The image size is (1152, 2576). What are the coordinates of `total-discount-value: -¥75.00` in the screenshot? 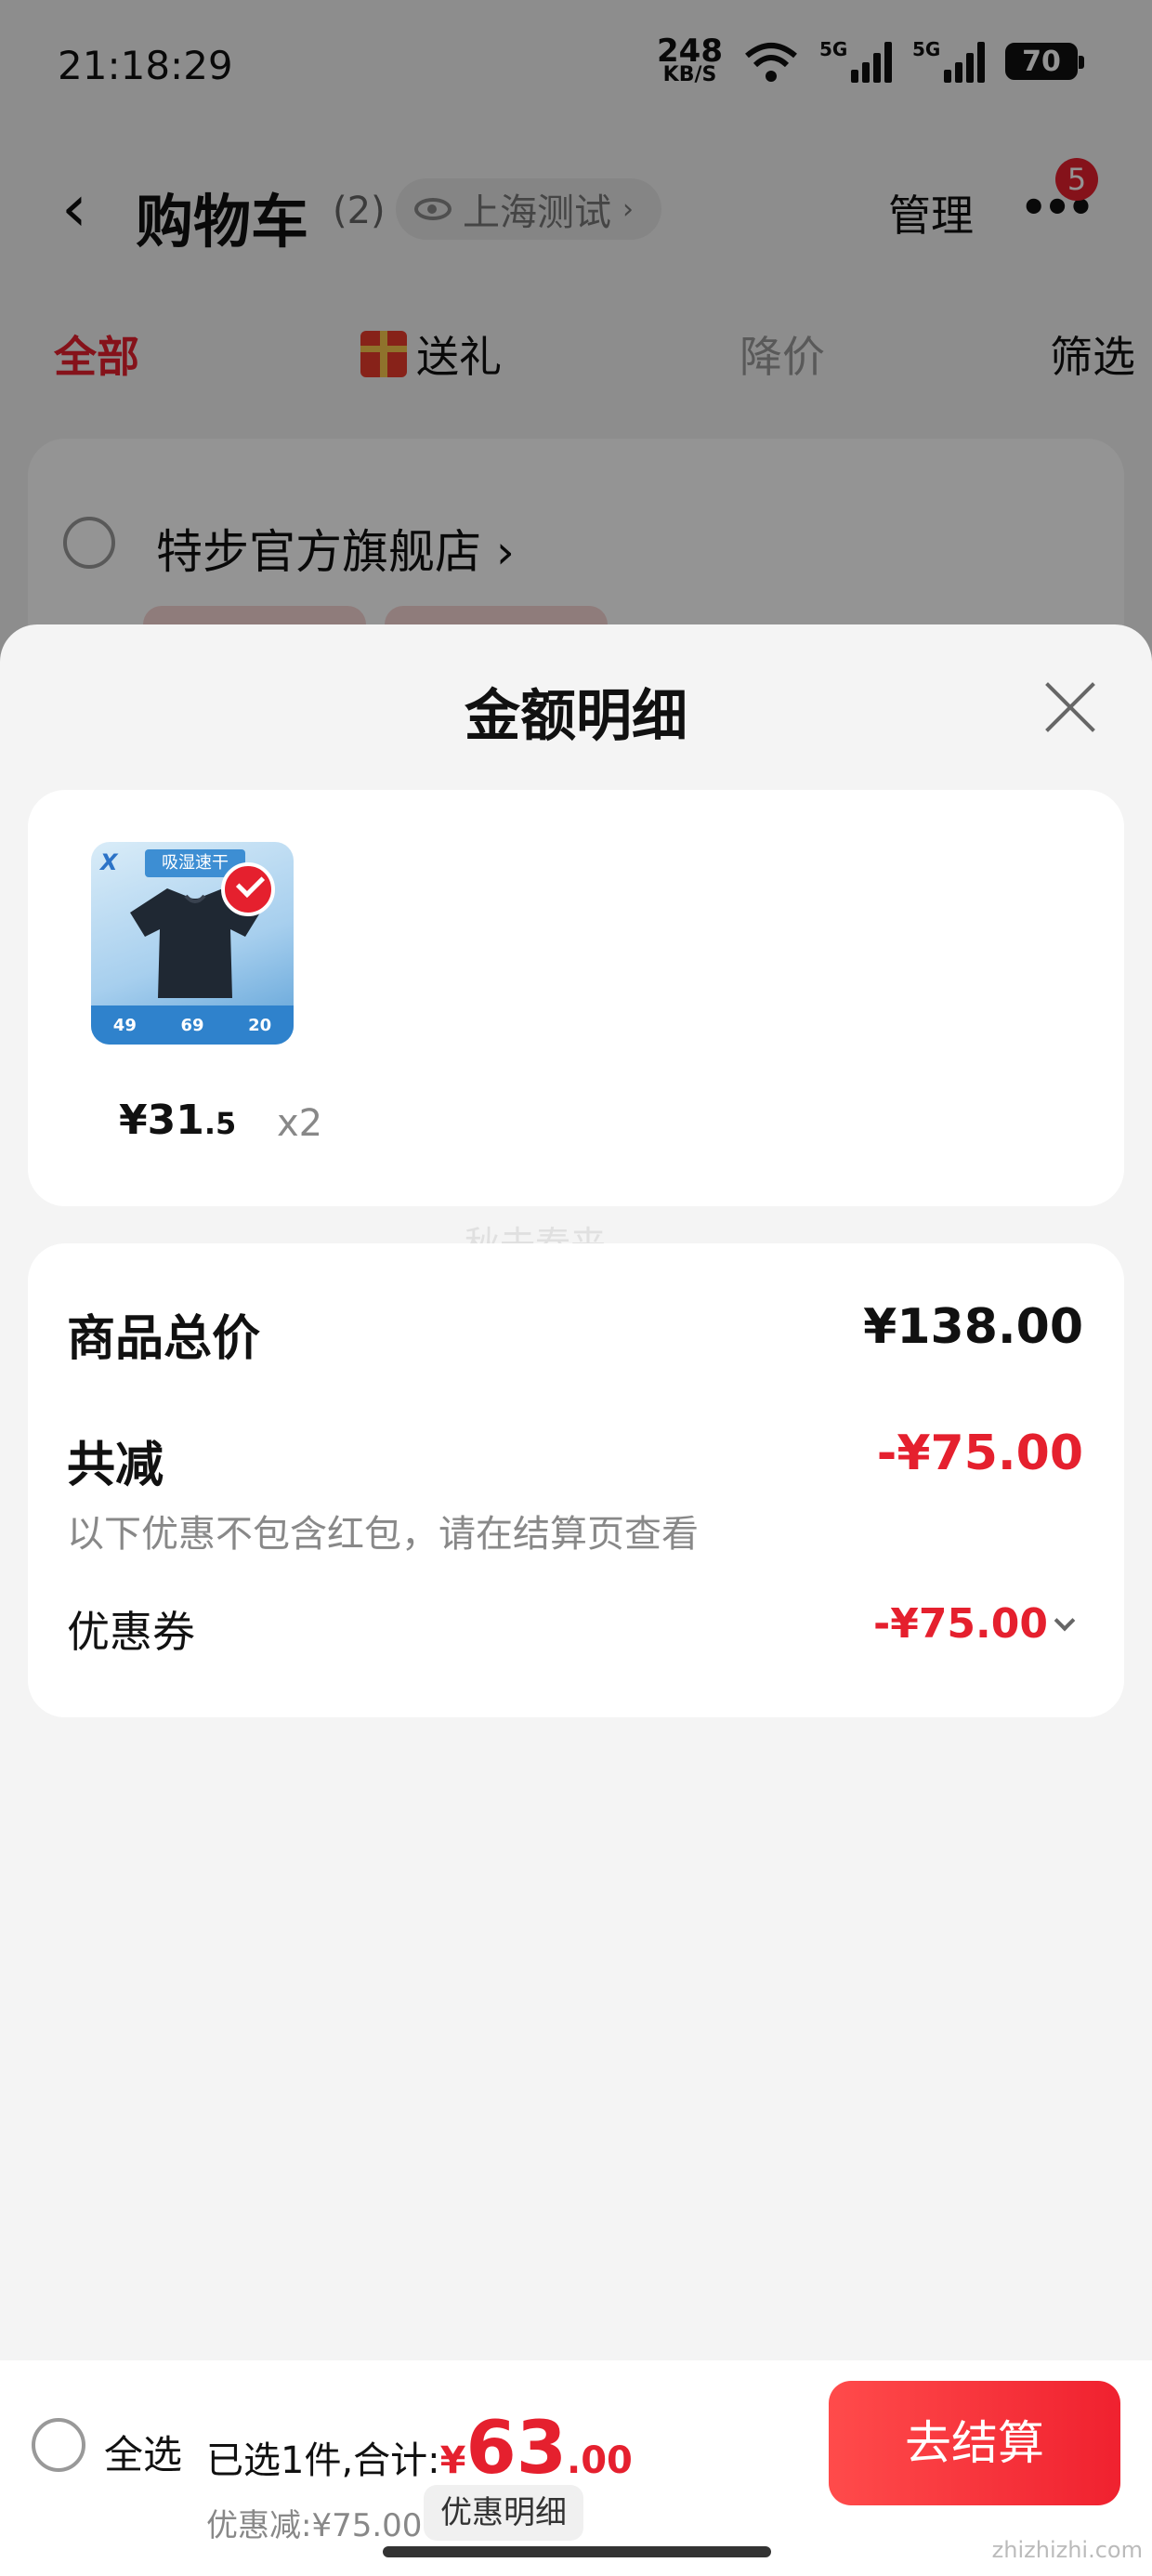 It's located at (979, 1453).